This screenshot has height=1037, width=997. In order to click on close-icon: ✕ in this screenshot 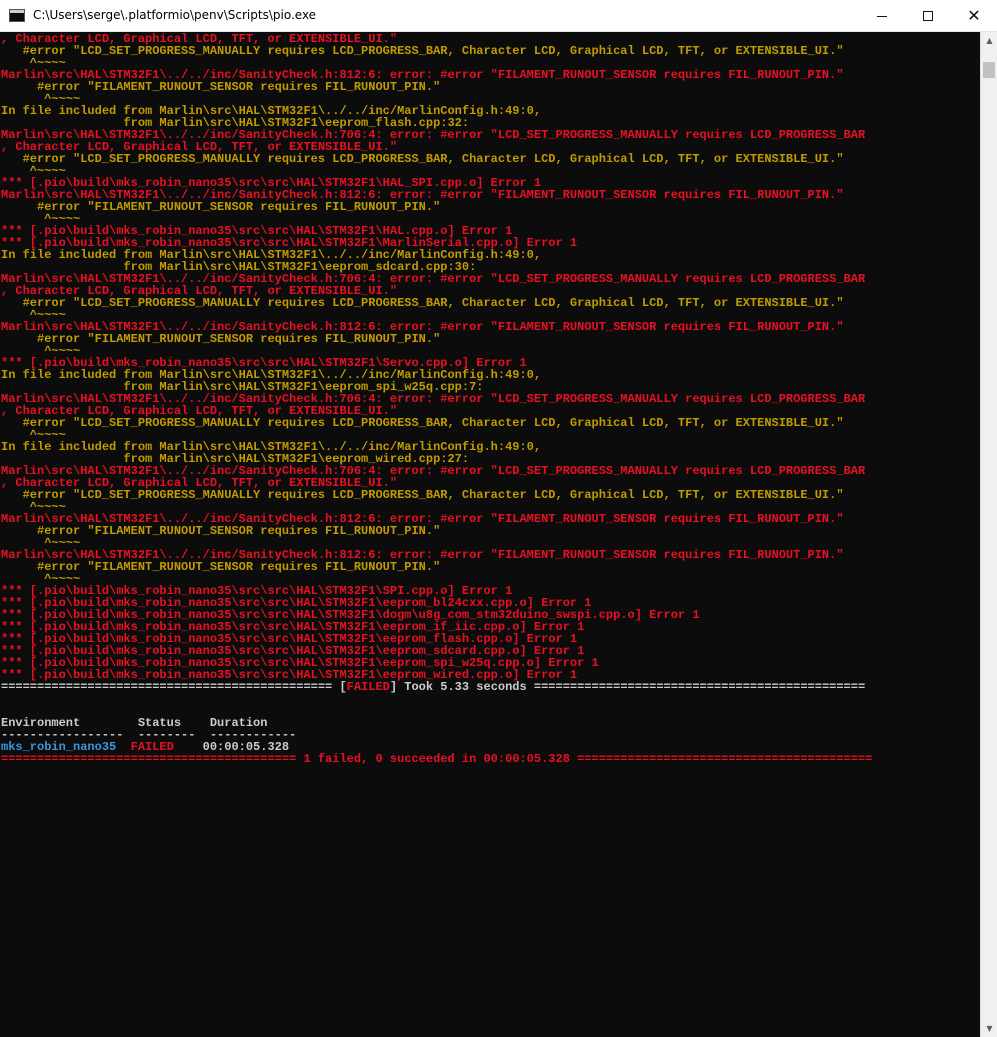, I will do `click(974, 15)`.